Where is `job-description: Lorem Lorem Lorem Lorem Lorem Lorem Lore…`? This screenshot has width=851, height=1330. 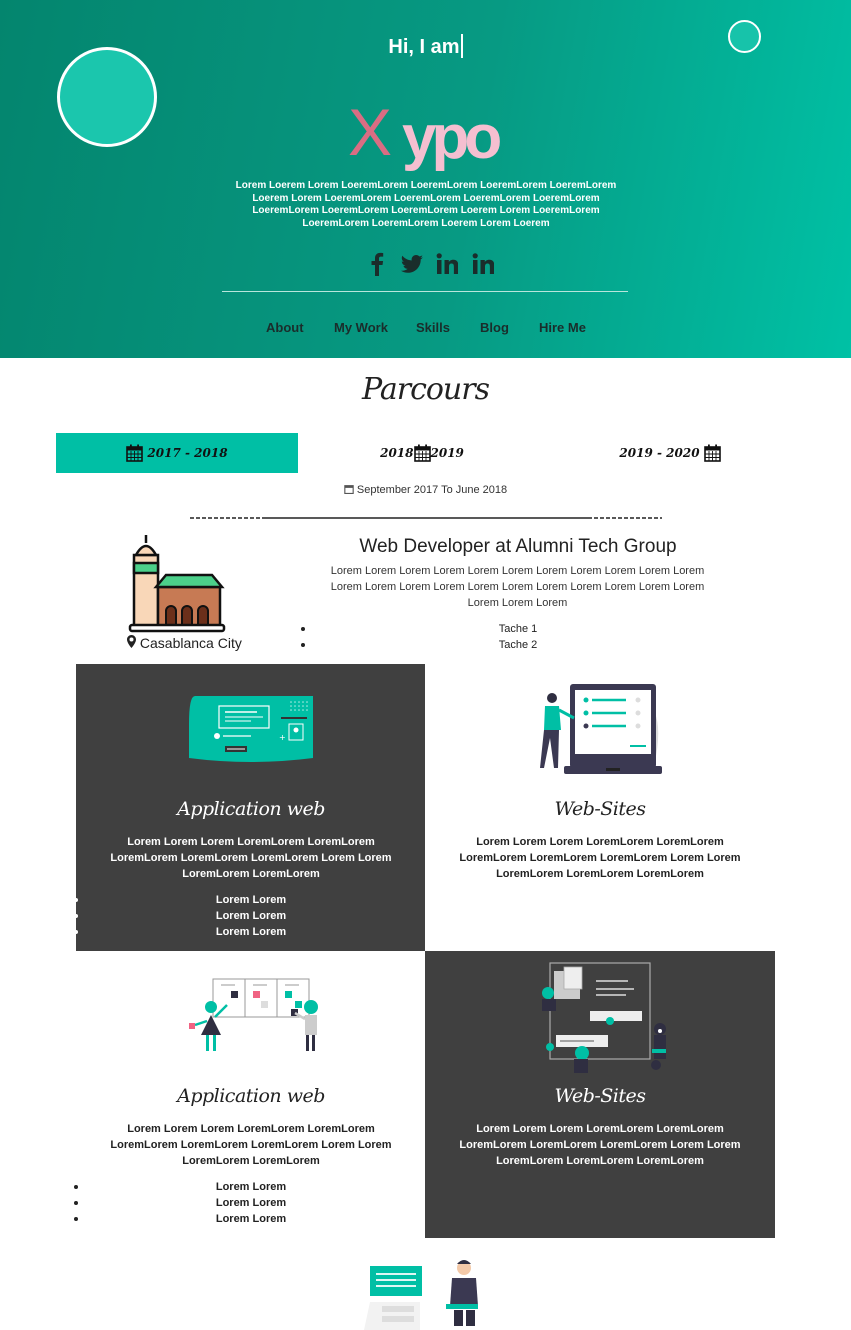
job-description: Lorem Lorem Lorem Lorem Lorem Lorem Lore… is located at coordinates (517, 587).